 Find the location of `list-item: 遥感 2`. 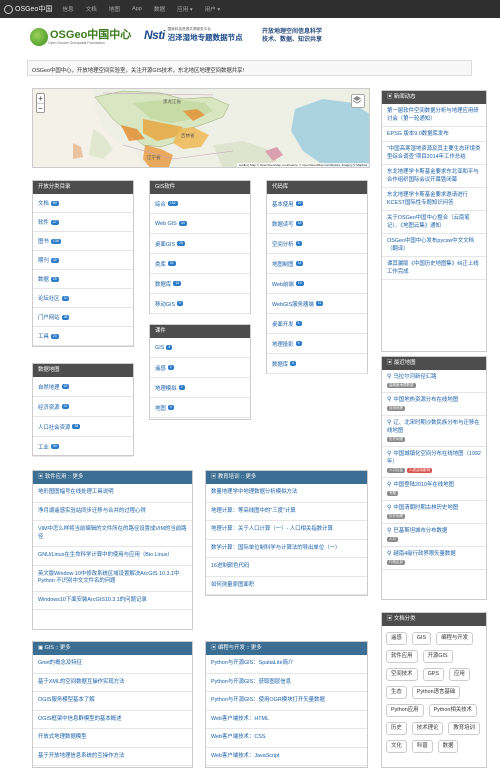

list-item: 遥感 2 is located at coordinates (200, 368).